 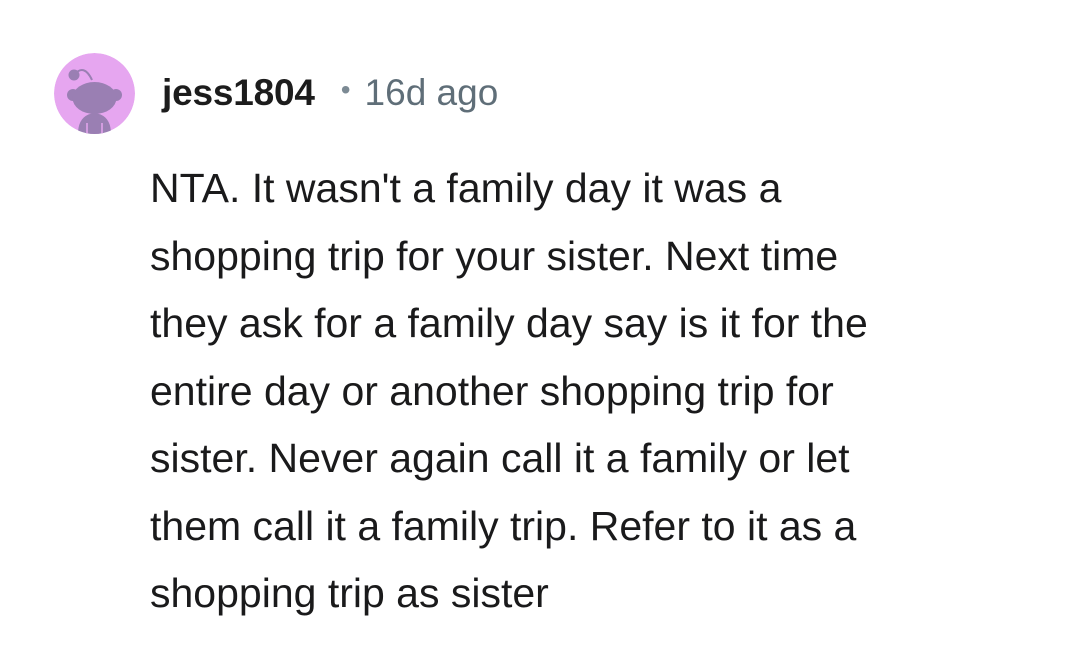 What do you see at coordinates (238, 93) in the screenshot?
I see `username: jess1804` at bounding box center [238, 93].